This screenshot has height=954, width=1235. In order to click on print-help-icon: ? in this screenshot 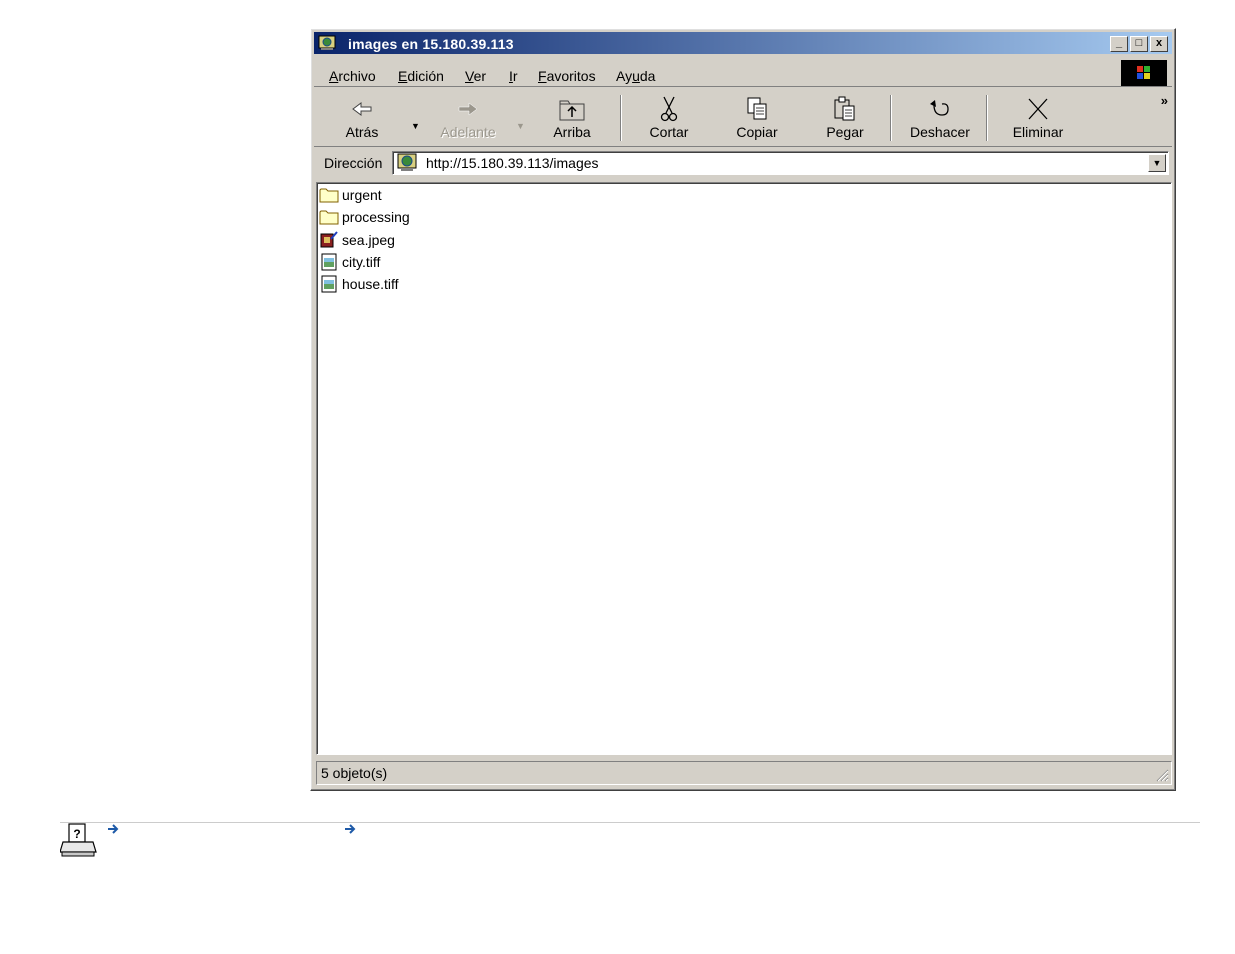, I will do `click(79, 840)`.